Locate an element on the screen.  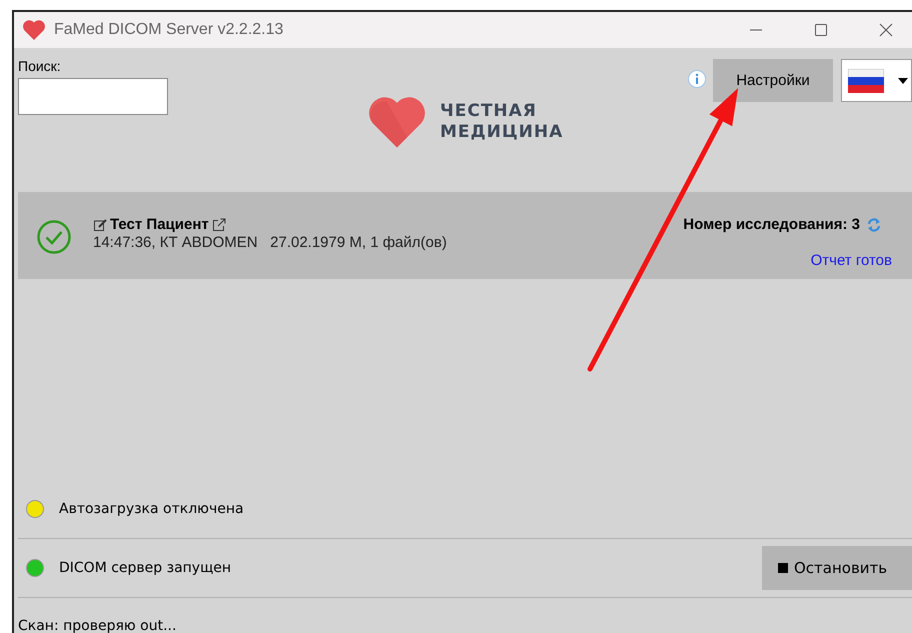
flag-icon is located at coordinates (866, 80).